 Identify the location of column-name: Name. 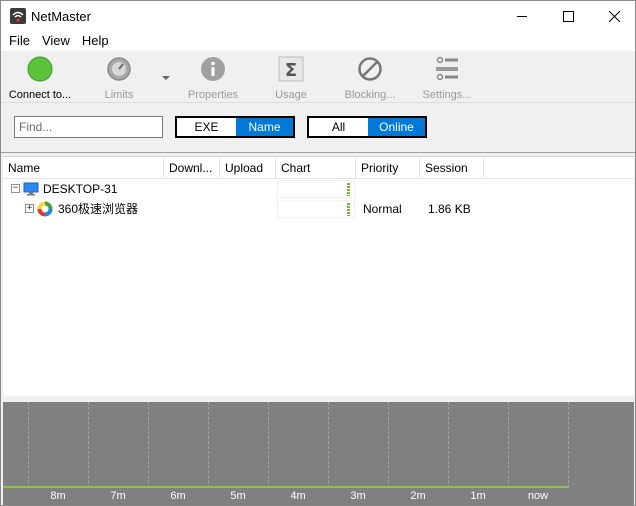
(83, 168).